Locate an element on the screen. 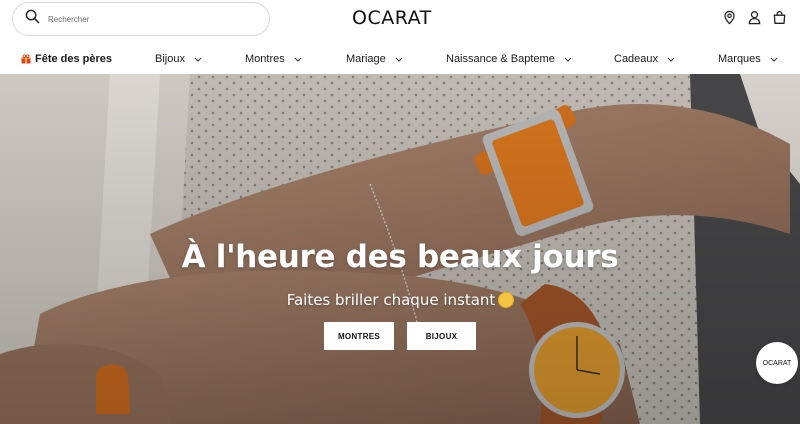 This screenshot has height=424, width=800. nav-label: Mariage is located at coordinates (366, 59).